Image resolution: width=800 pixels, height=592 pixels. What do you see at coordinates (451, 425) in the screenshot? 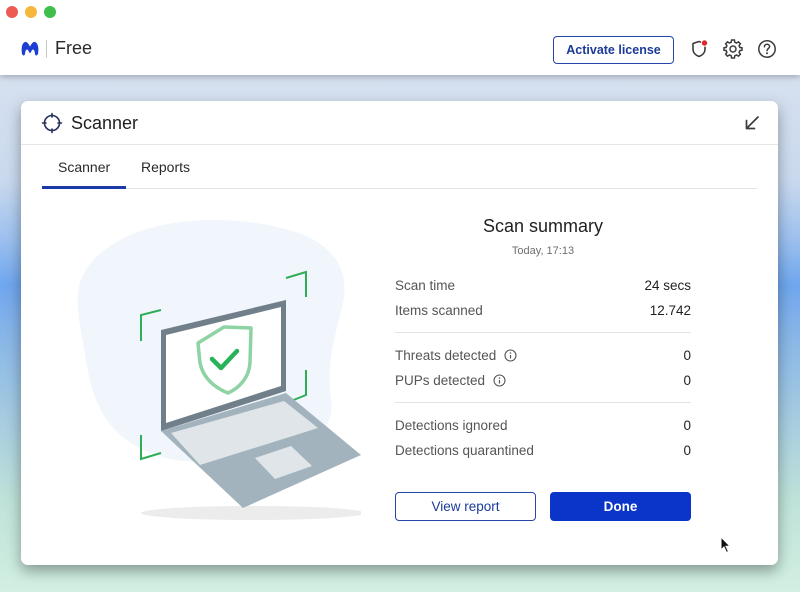
I see `stat-label: Detections ignored` at bounding box center [451, 425].